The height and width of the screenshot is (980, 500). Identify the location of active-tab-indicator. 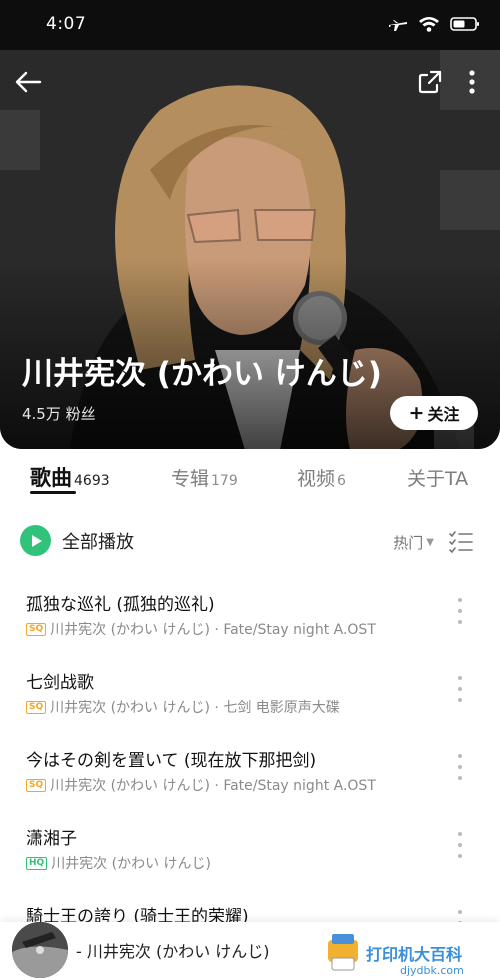
(53, 492).